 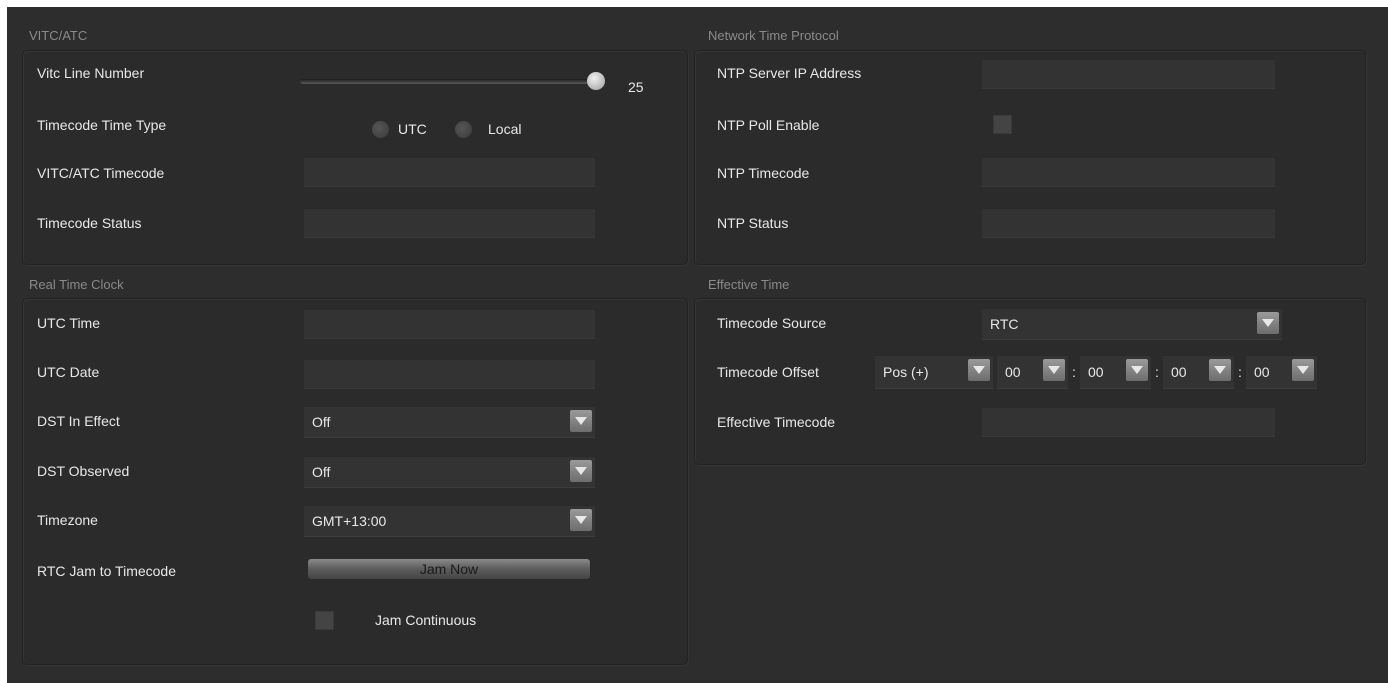 I want to click on offset-hours-value: 00, so click(x=1013, y=372).